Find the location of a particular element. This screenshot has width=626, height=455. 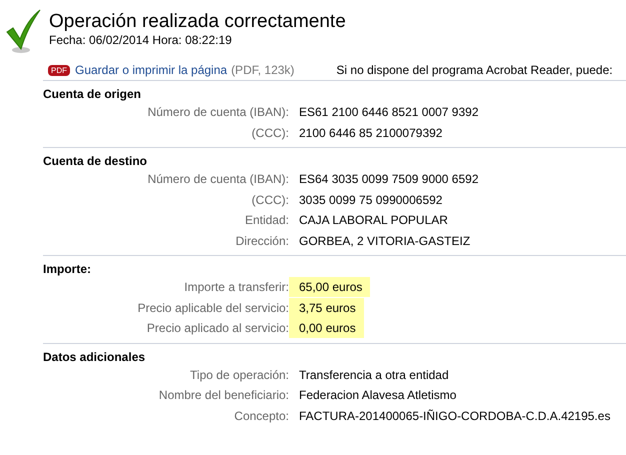

field-label: Dirección: is located at coordinates (262, 241).